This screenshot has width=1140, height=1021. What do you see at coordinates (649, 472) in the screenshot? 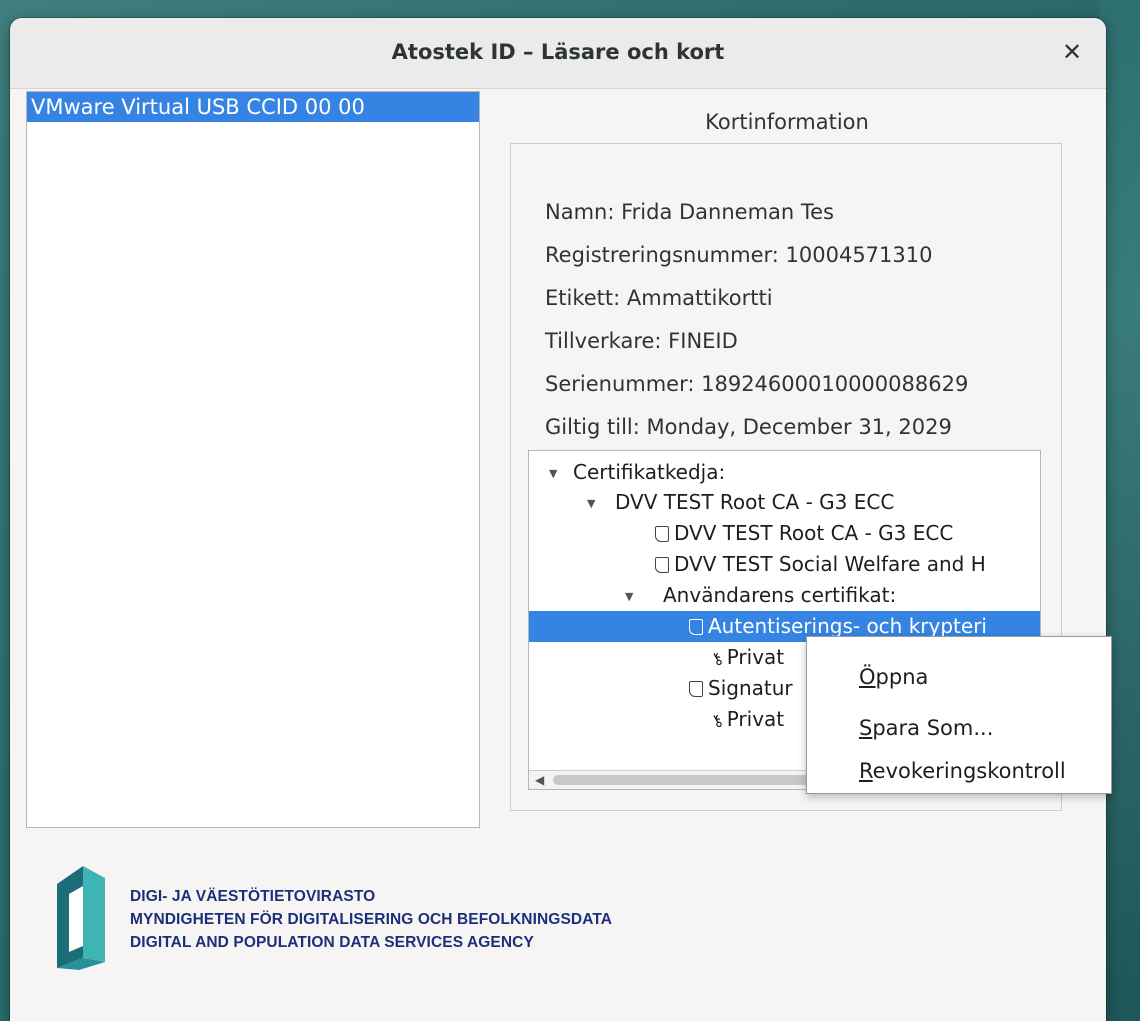
I see `tree-row-label: Certifikatkedja:` at bounding box center [649, 472].